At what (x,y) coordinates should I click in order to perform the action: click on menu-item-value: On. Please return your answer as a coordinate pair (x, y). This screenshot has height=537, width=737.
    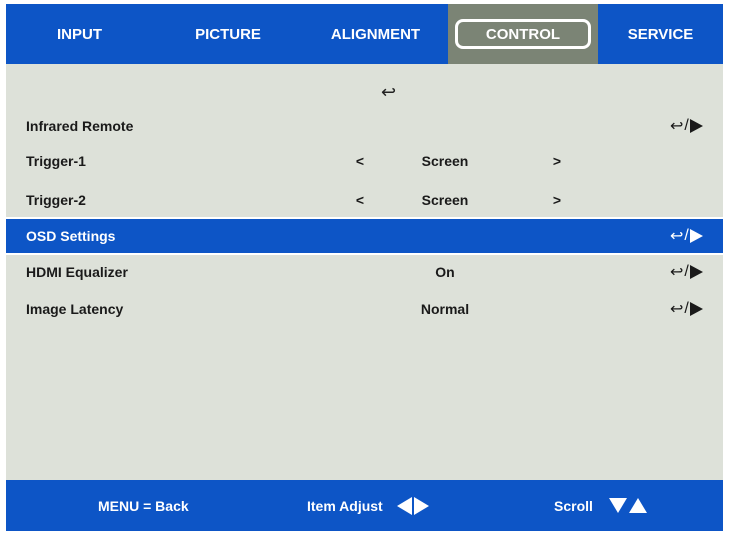
    Looking at the image, I should click on (445, 272).